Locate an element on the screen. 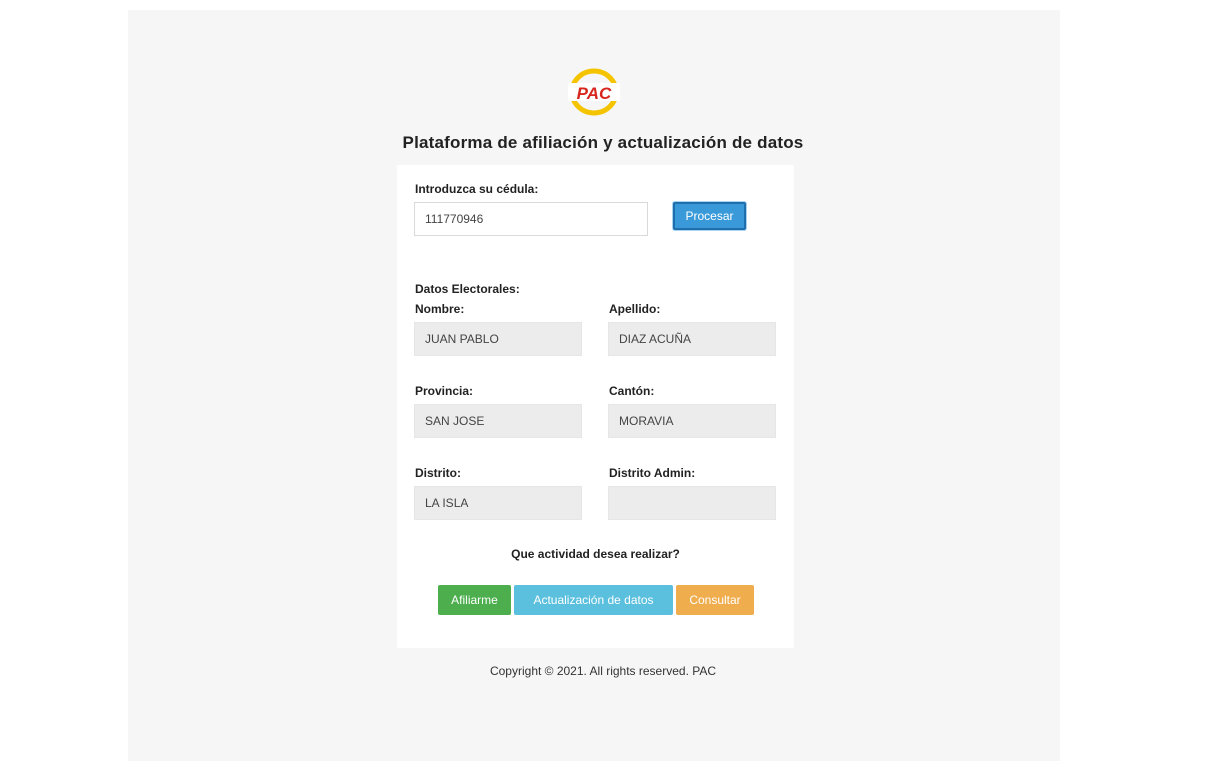 This screenshot has width=1206, height=761. nombre-label: Nombre: is located at coordinates (440, 309).